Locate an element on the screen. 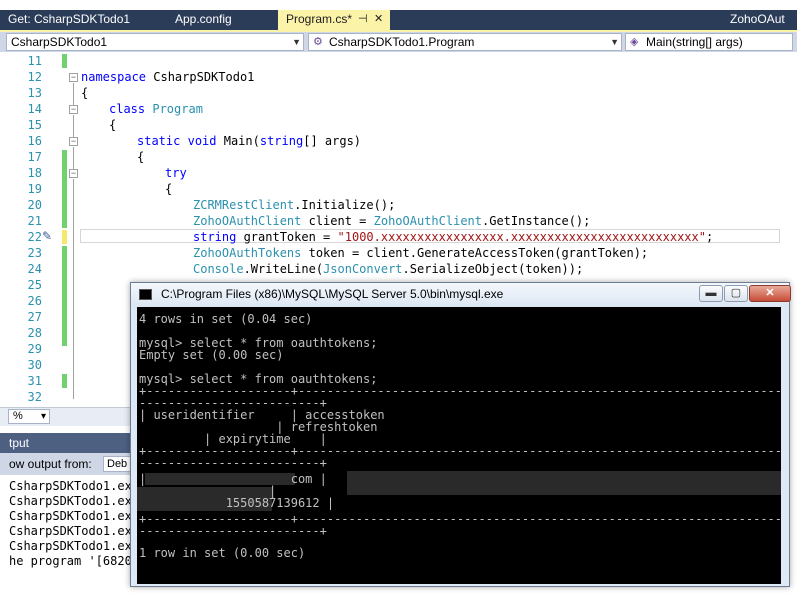  tab-program-cs: Program.cs* ⊣ ✕ is located at coordinates (334, 20).